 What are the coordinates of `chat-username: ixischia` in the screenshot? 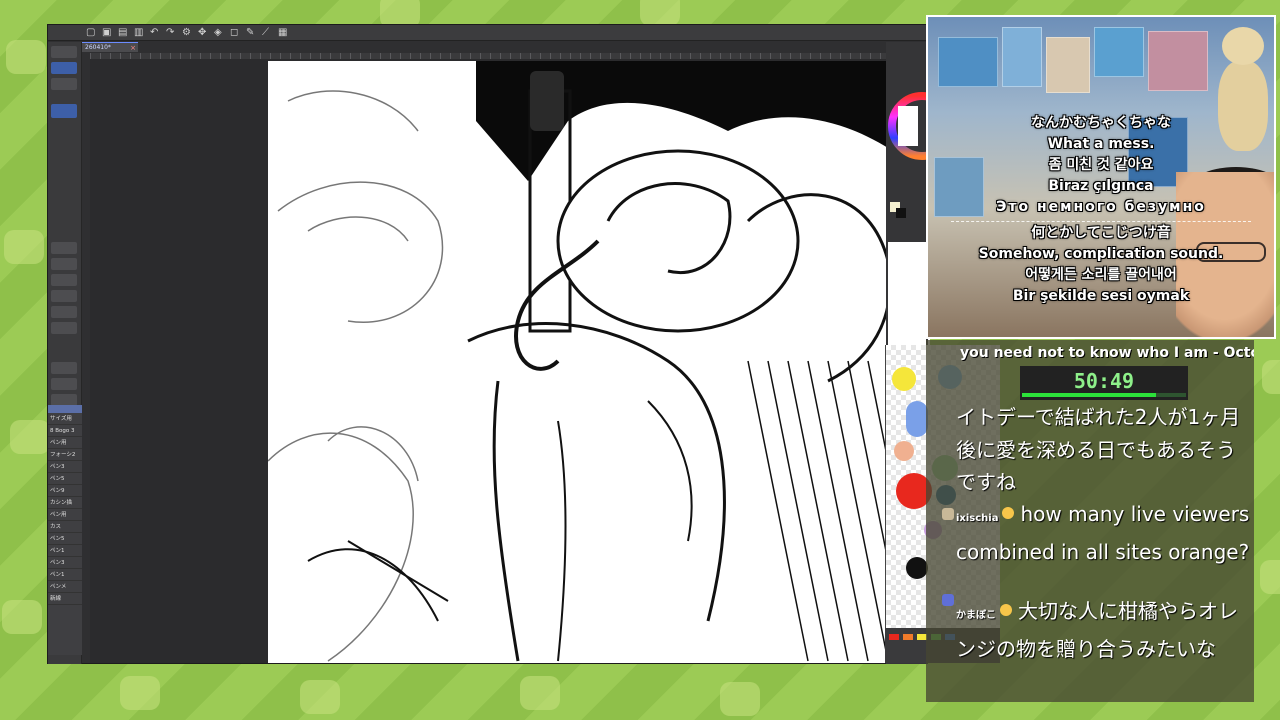 It's located at (977, 518).